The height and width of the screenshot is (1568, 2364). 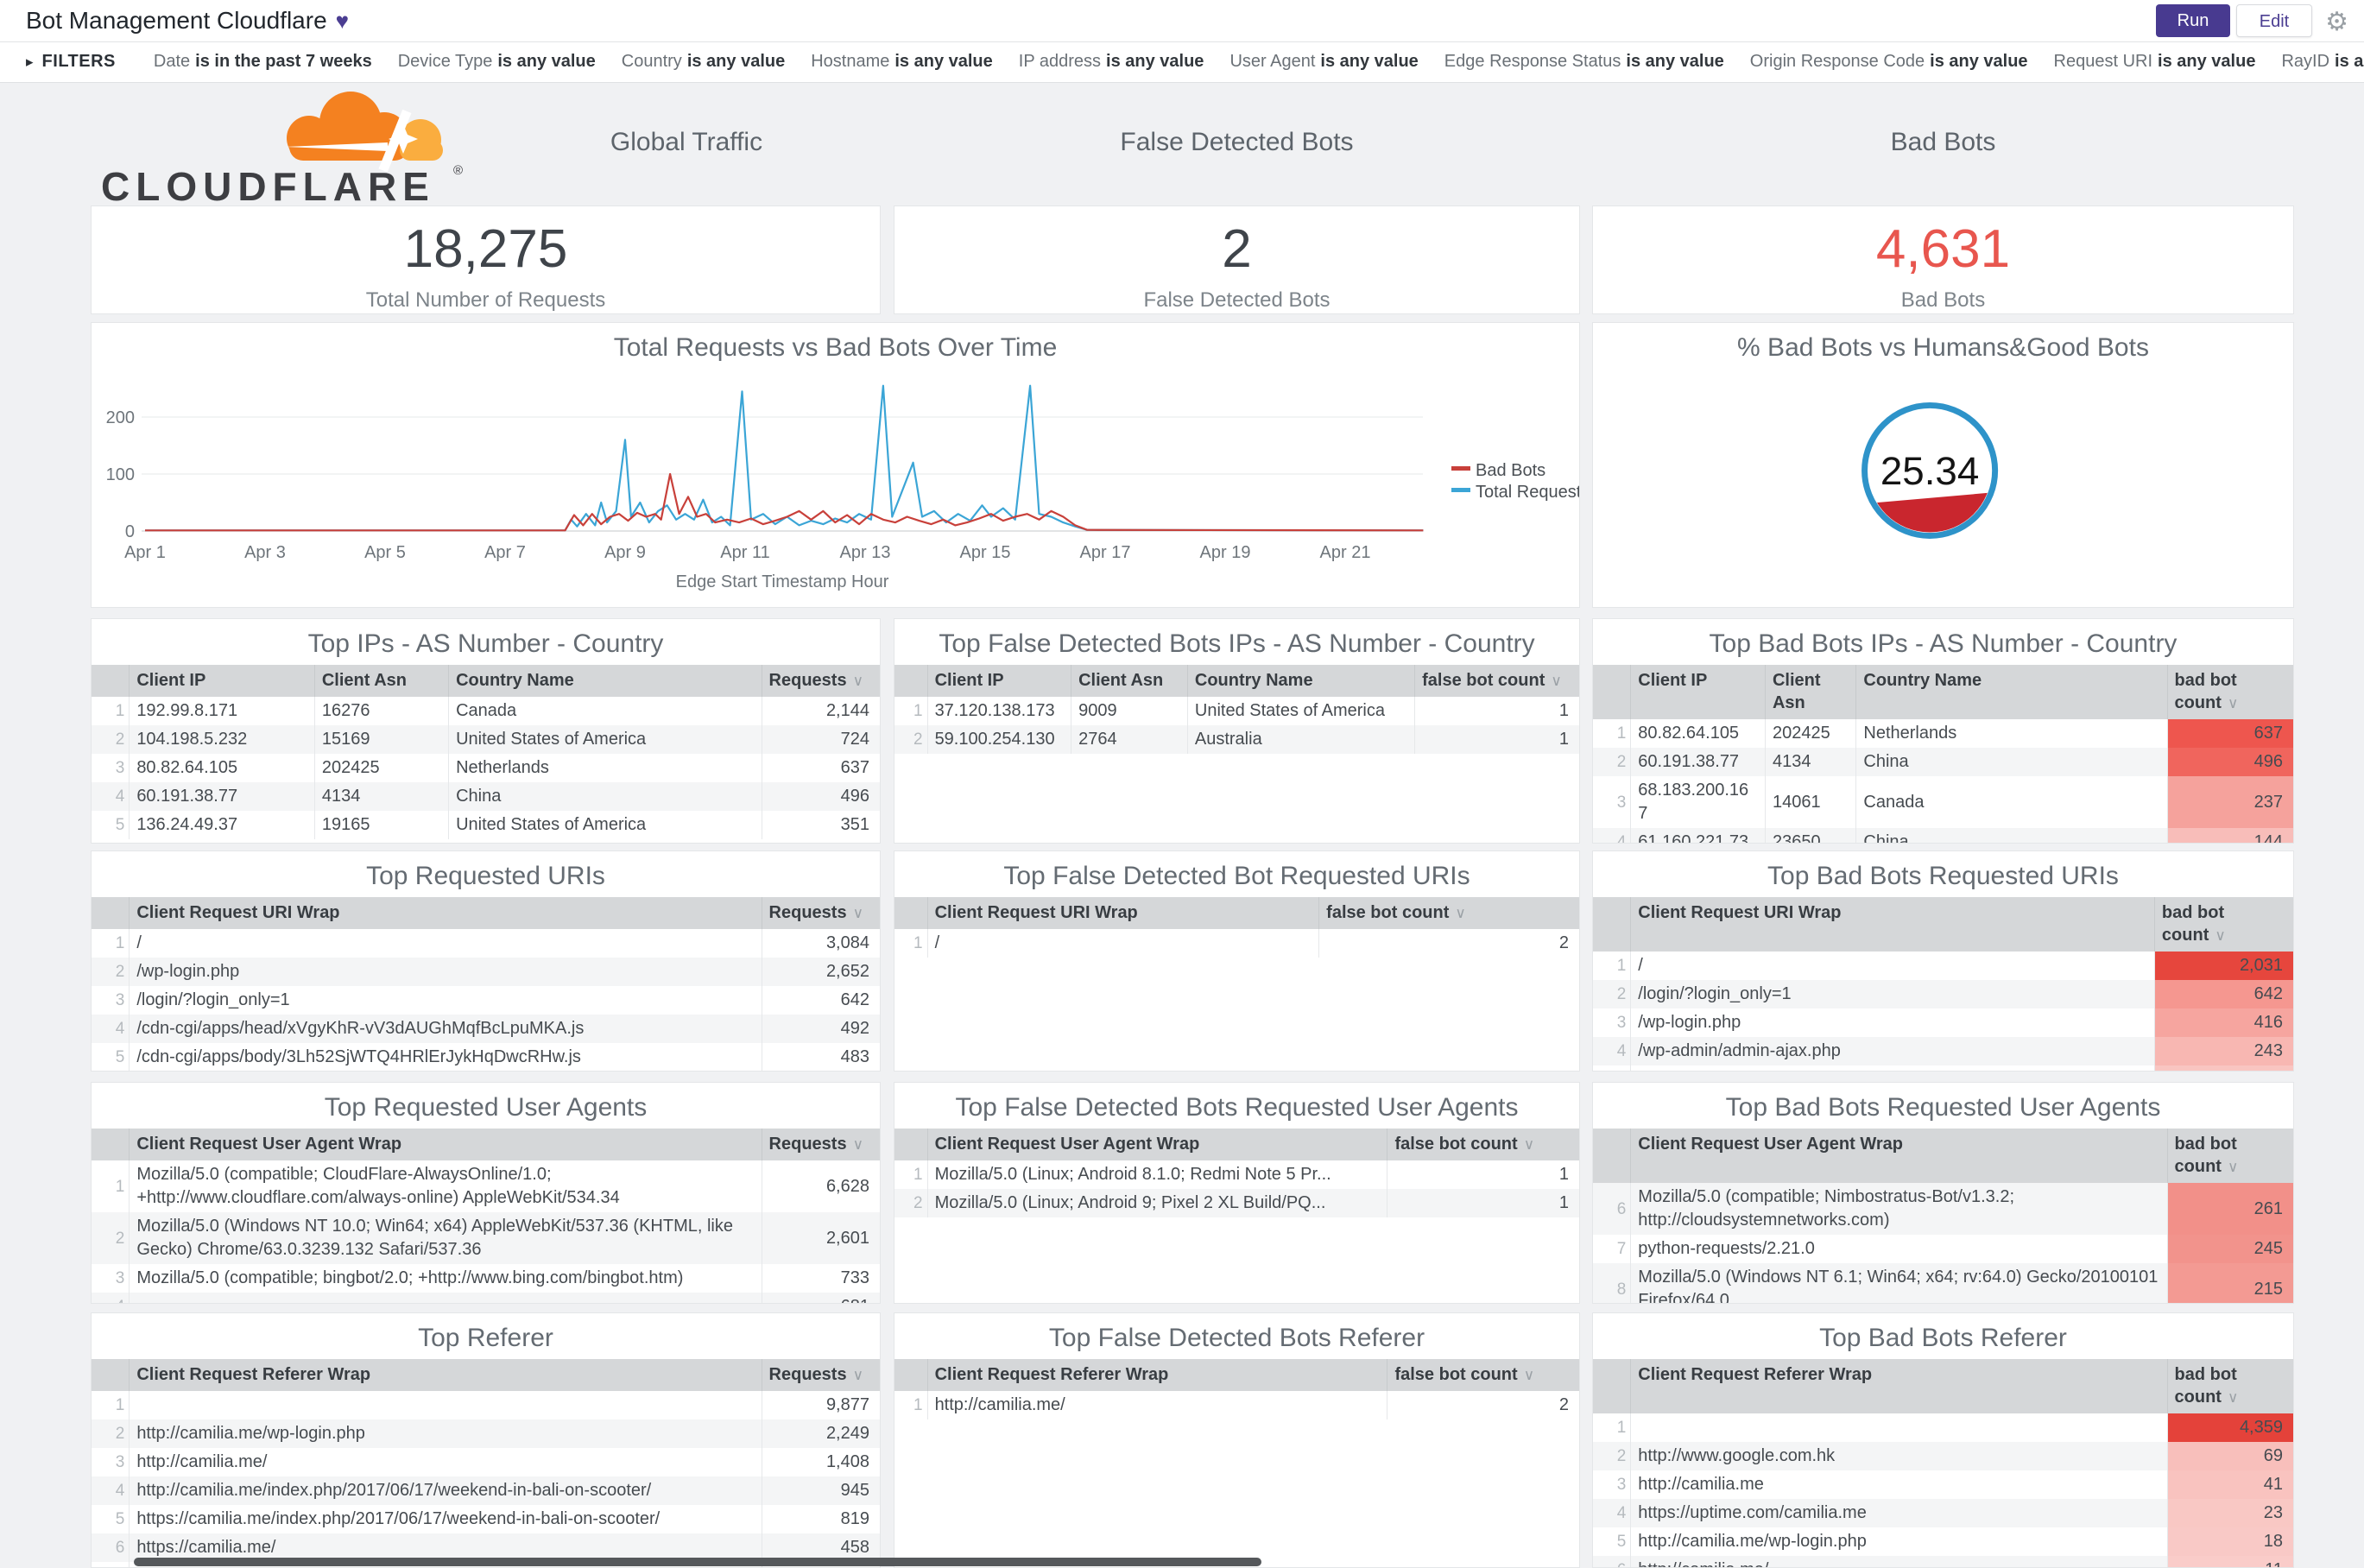 I want to click on filter-item: Country is any value, so click(x=703, y=62).